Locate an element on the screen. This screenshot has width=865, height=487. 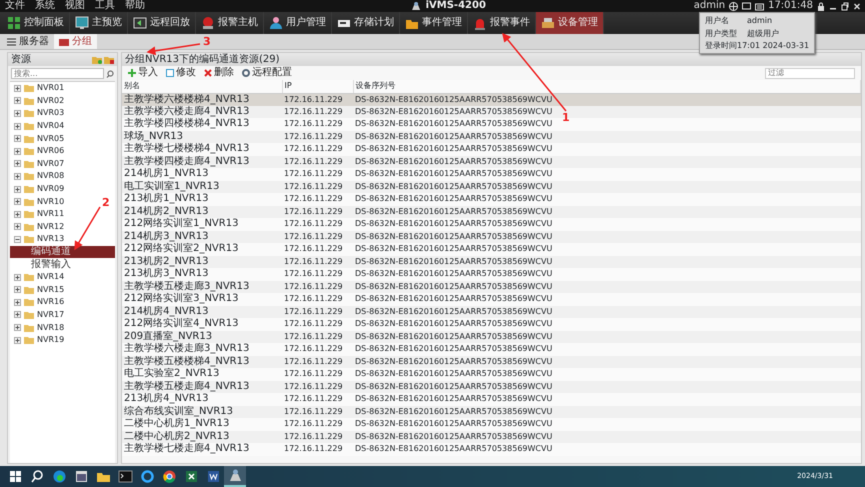
delete-folder-icon is located at coordinates (109, 60).